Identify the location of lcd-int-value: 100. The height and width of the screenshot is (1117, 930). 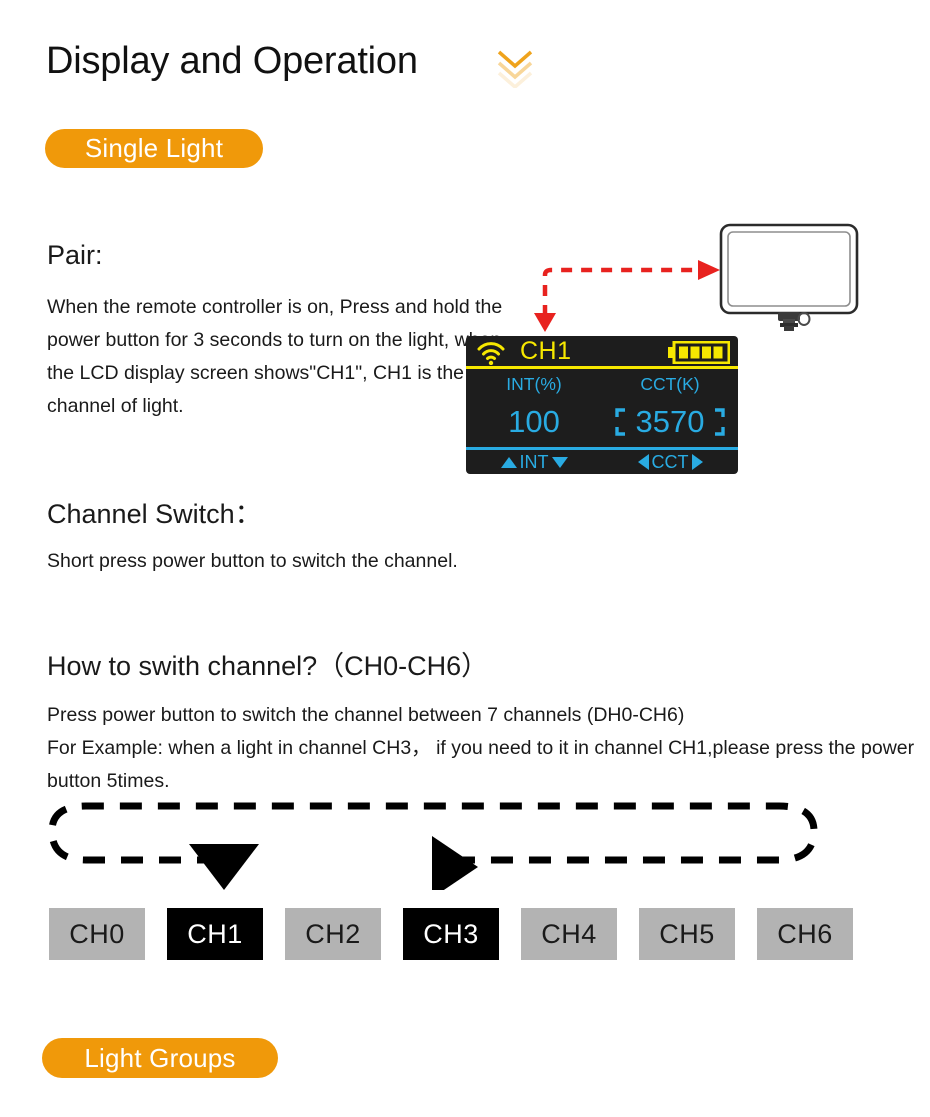
(534, 421).